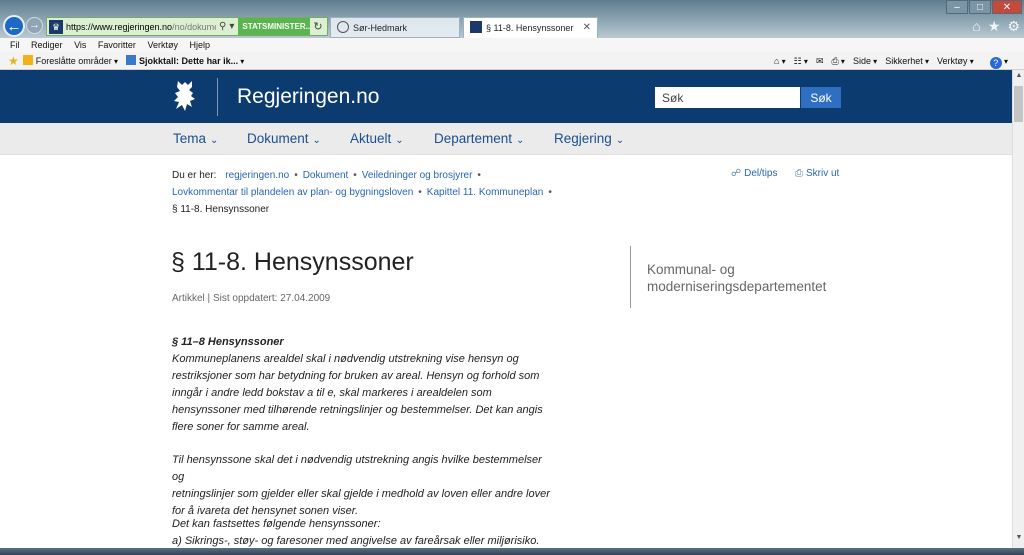  Describe the element at coordinates (801, 61) in the screenshot. I see `rss-feed-icon: ☷` at that location.